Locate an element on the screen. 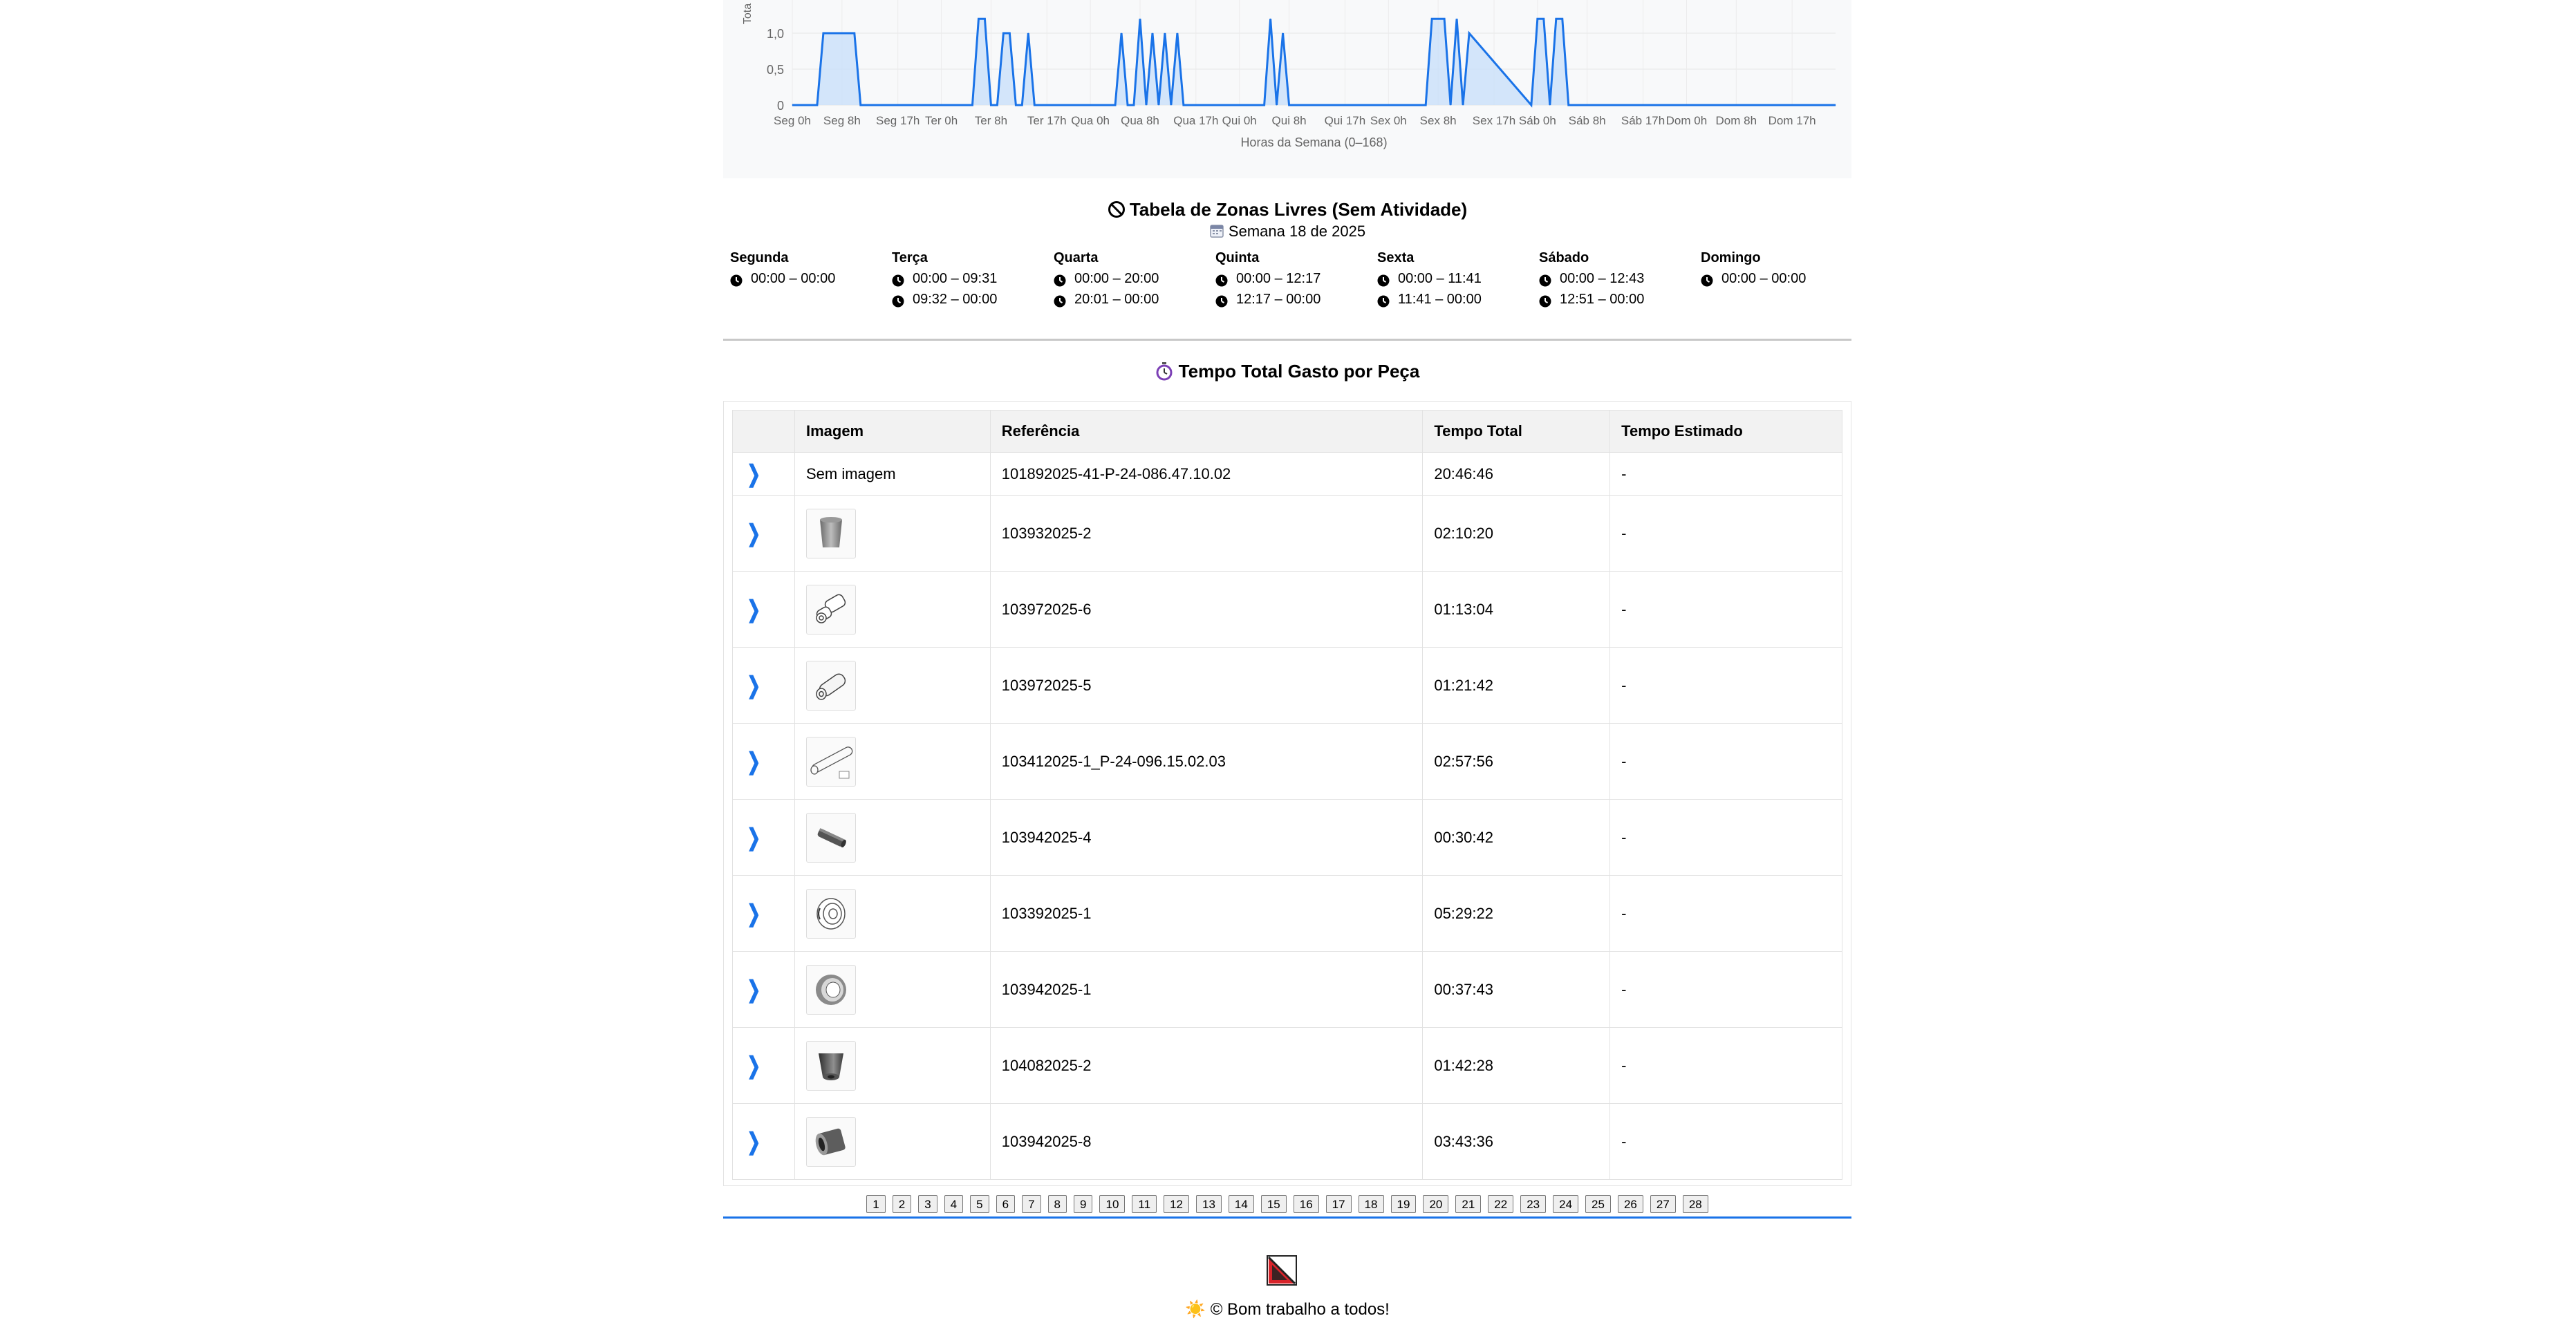 This screenshot has width=2576, height=1325. reference-cell: 101892025-41-P-24-086.47.10.02 is located at coordinates (1206, 474).